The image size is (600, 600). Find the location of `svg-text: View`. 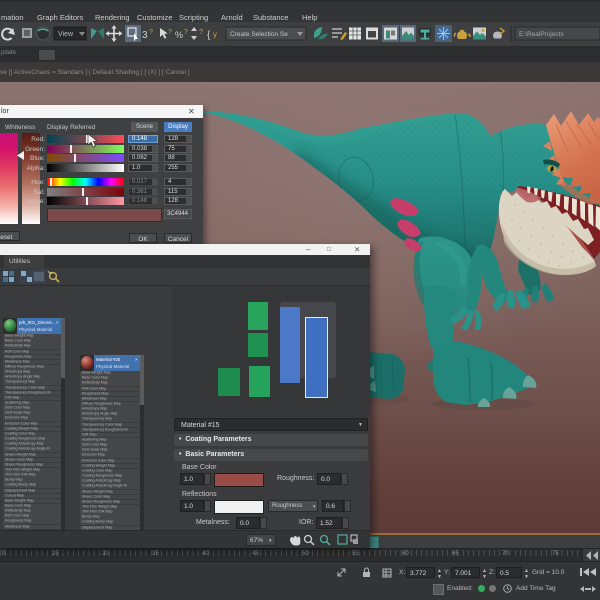

svg-text: View is located at coordinates (66, 34).